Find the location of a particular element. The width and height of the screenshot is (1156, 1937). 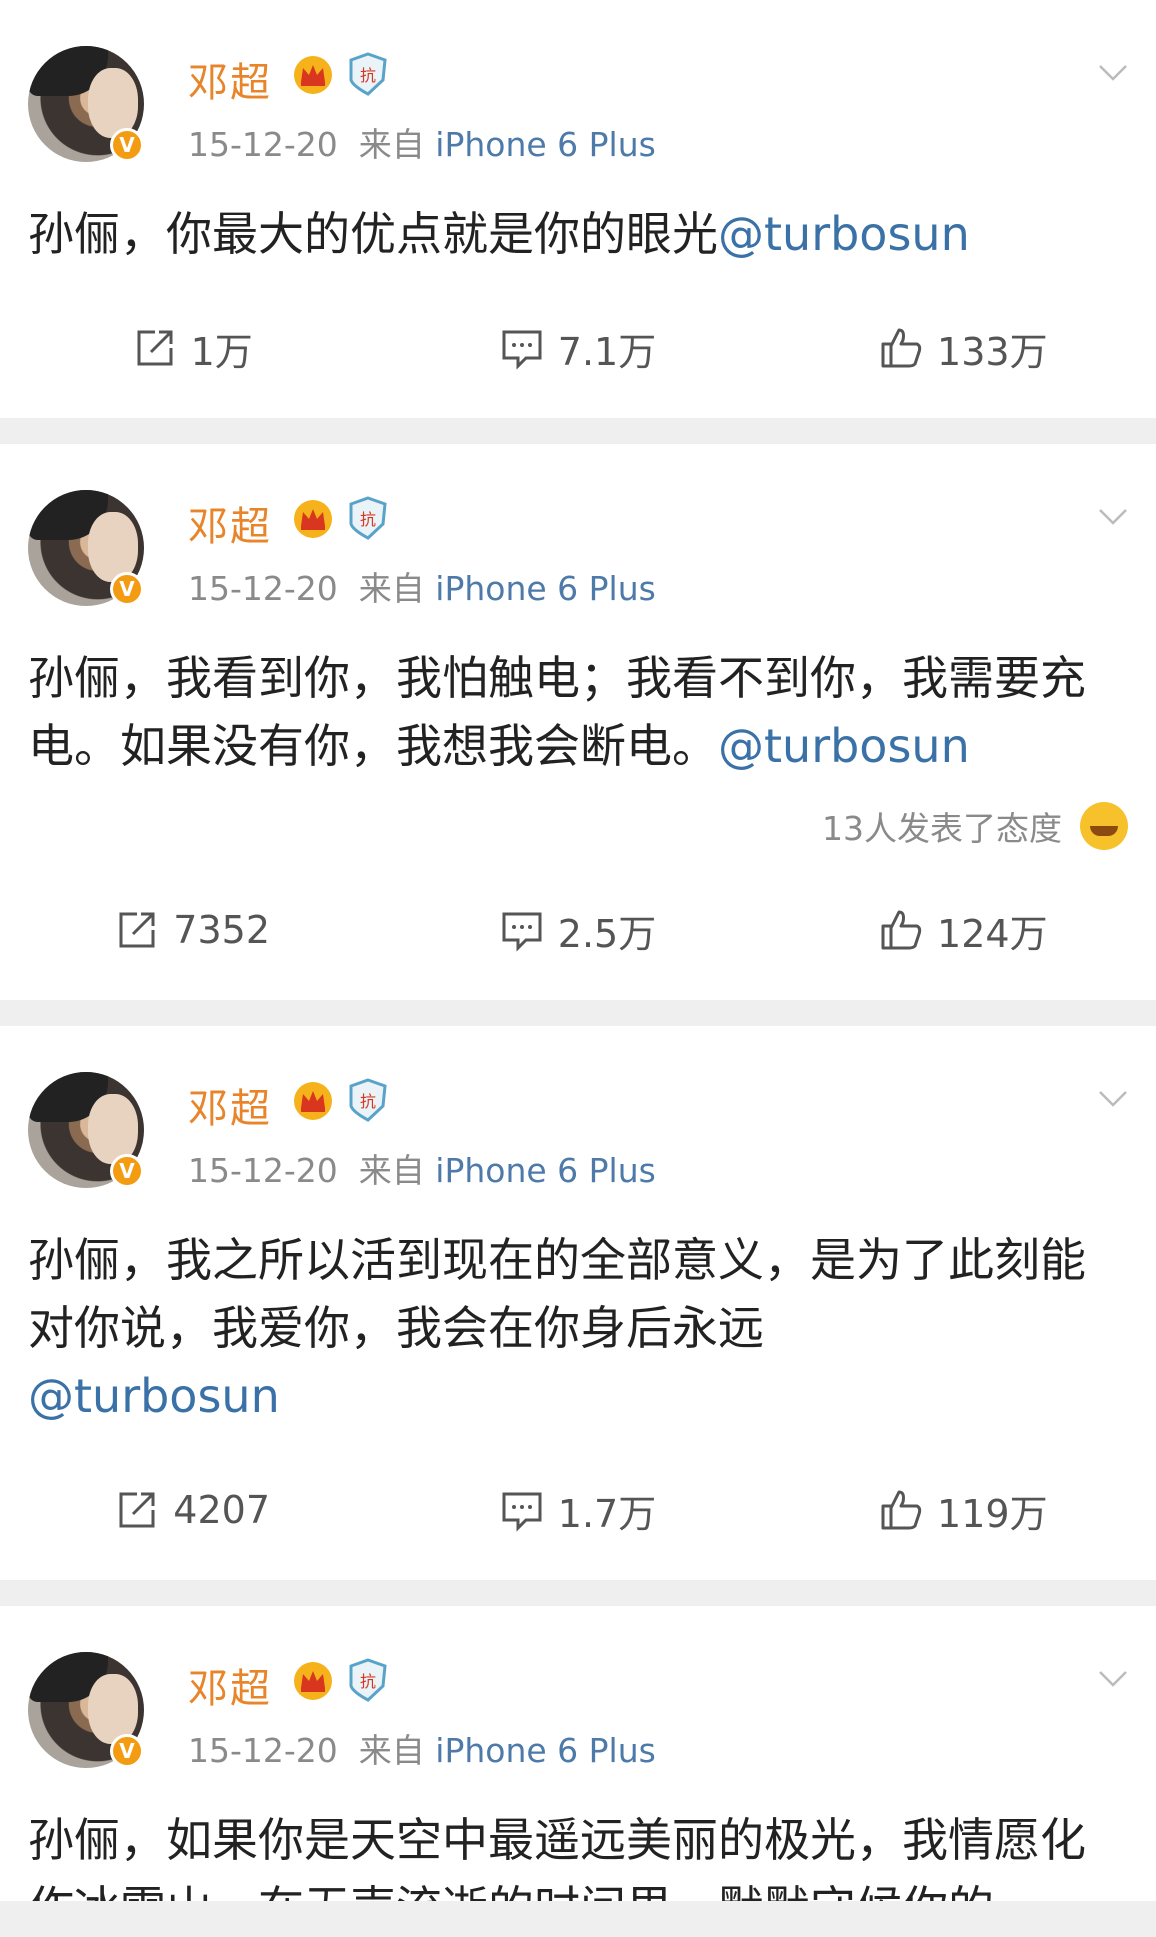

post-body: 孙俪，我之所以活到现在的全部意义，是为了此刻能对你说，我爱你，我会在你身后永远 is located at coordinates (557, 1294).